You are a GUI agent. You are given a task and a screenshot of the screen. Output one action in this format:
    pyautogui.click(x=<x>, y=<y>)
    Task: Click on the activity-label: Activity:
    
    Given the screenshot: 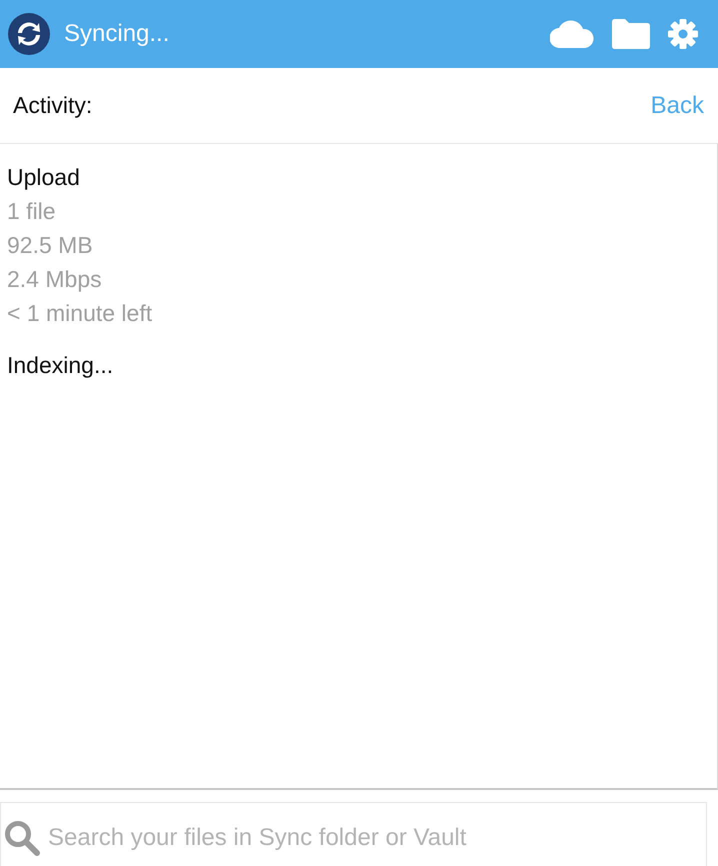 What is the action you would take?
    pyautogui.click(x=52, y=105)
    